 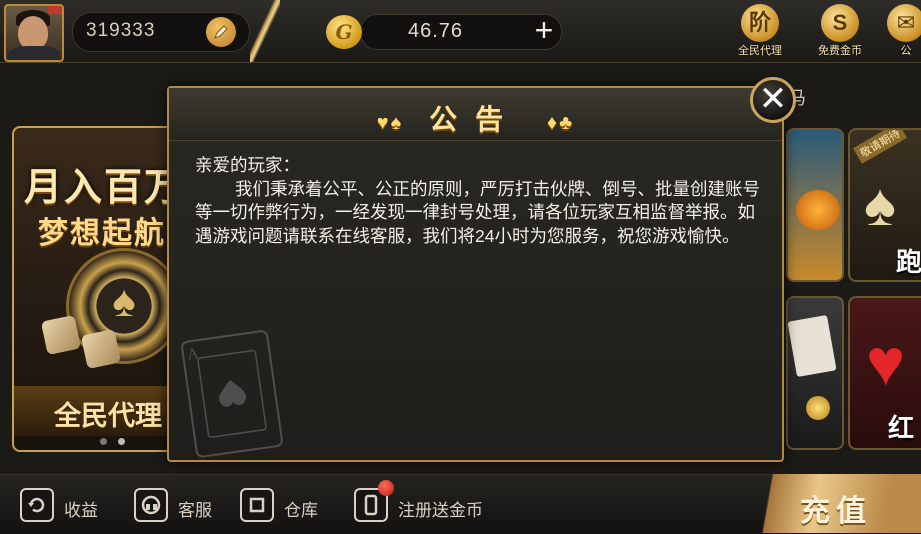 What do you see at coordinates (108, 416) in the screenshot?
I see `banner-footer-text: 全民代理` at bounding box center [108, 416].